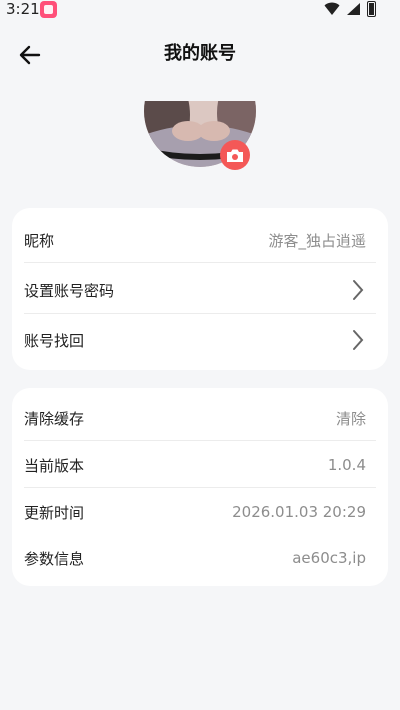 The width and height of the screenshot is (400, 710). What do you see at coordinates (200, 558) in the screenshot?
I see `param-info-row: 参数信息 ae60c3,ip` at bounding box center [200, 558].